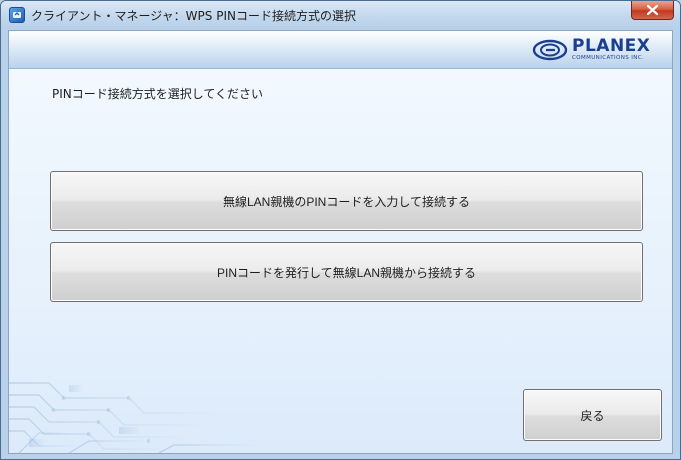 The width and height of the screenshot is (681, 460). I want to click on generate-pin-button: PINコードを発行して無線LAN親機から接続する, so click(346, 272).